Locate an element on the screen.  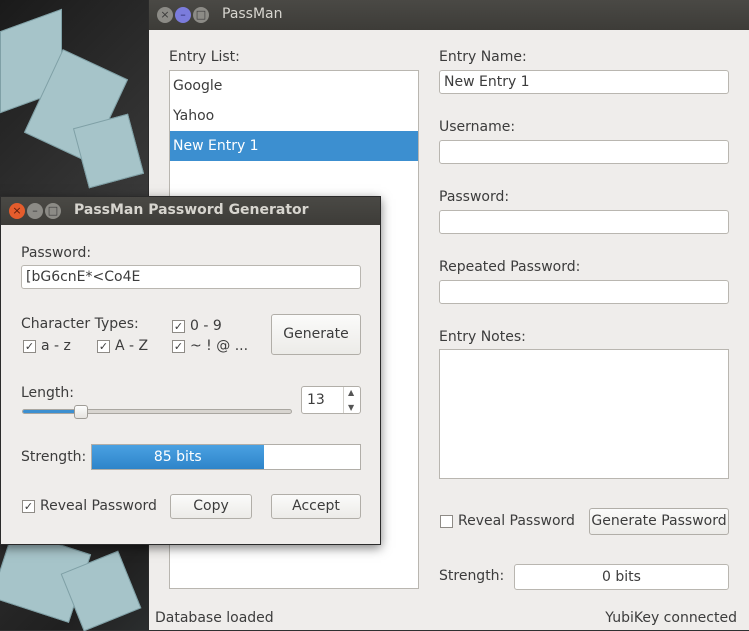
char-types-label: Character Types: is located at coordinates (80, 324).